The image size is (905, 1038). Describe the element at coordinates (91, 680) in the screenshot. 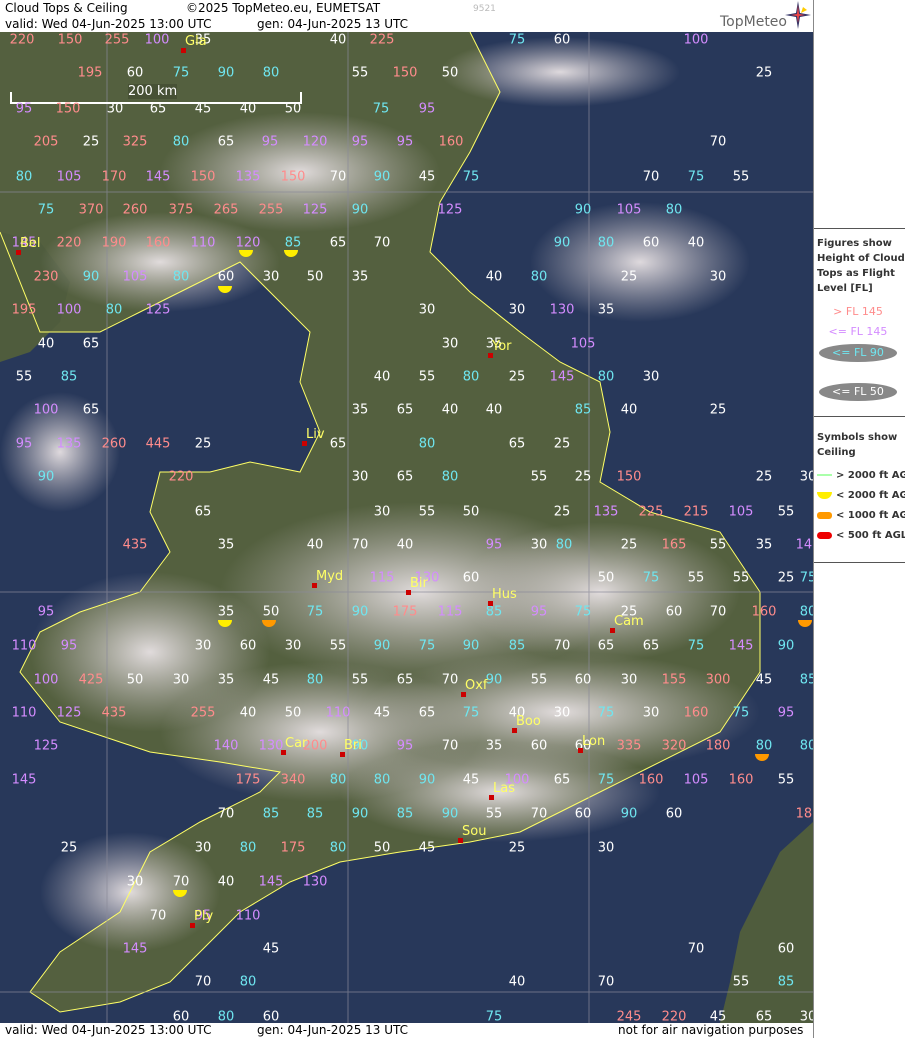

I see `flight-level-label: 425` at that location.